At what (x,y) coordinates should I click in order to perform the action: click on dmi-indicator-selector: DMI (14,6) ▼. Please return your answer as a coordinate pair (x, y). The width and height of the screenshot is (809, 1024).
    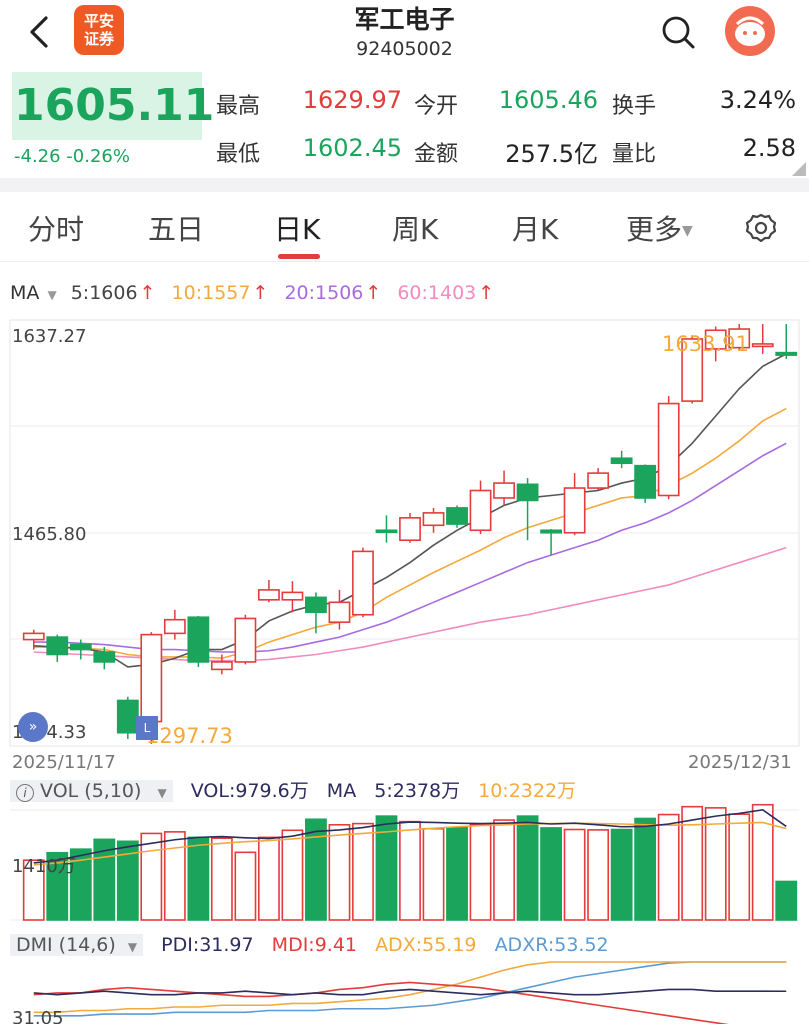
    Looking at the image, I should click on (77, 945).